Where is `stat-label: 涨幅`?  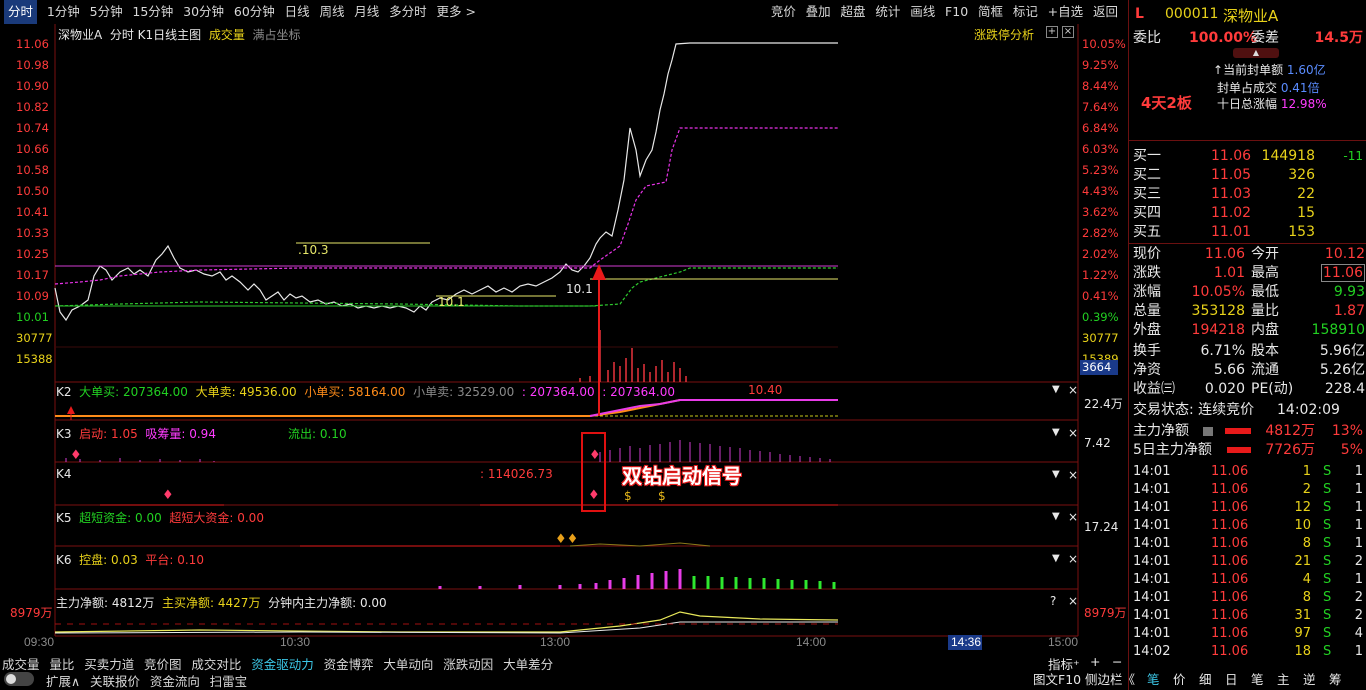
stat-label: 涨幅 is located at coordinates (1147, 292).